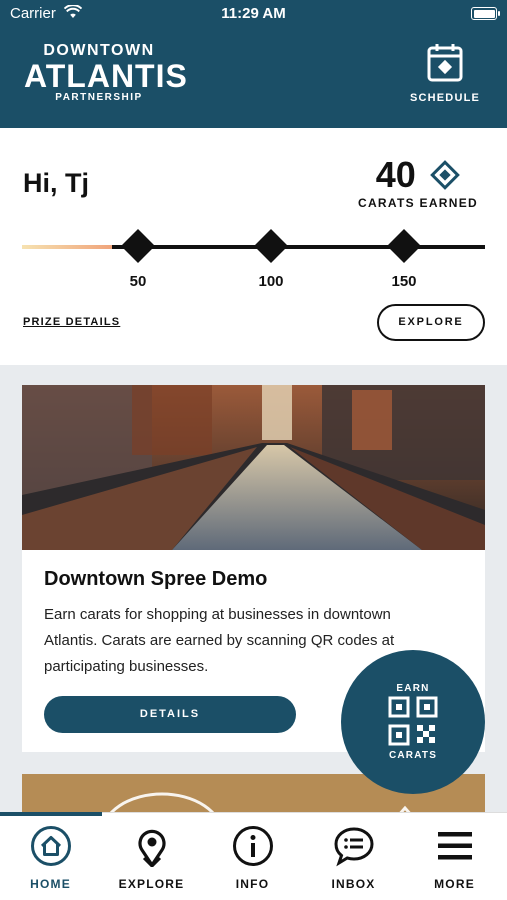 The height and width of the screenshot is (900, 507). I want to click on prize-details-link: PRIZE DETAILS, so click(71, 322).